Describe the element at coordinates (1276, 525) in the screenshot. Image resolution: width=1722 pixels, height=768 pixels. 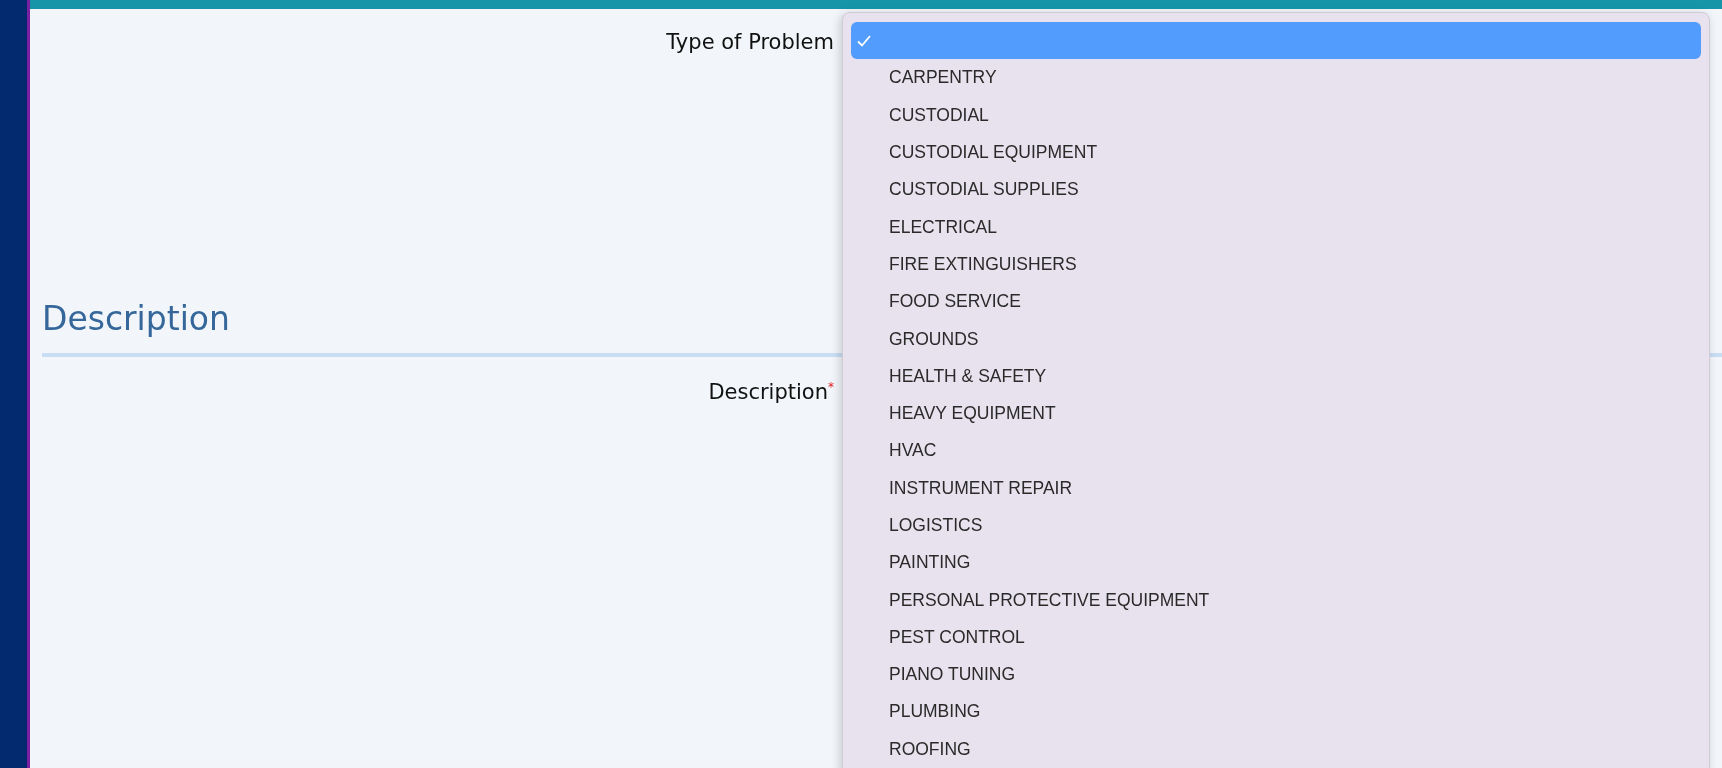
I see `menu-option: LOGISTICS` at that location.